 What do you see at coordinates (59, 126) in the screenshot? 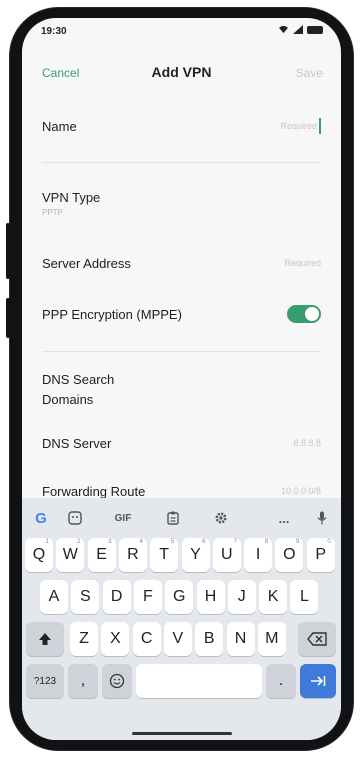
I see `name-label: Name` at bounding box center [59, 126].